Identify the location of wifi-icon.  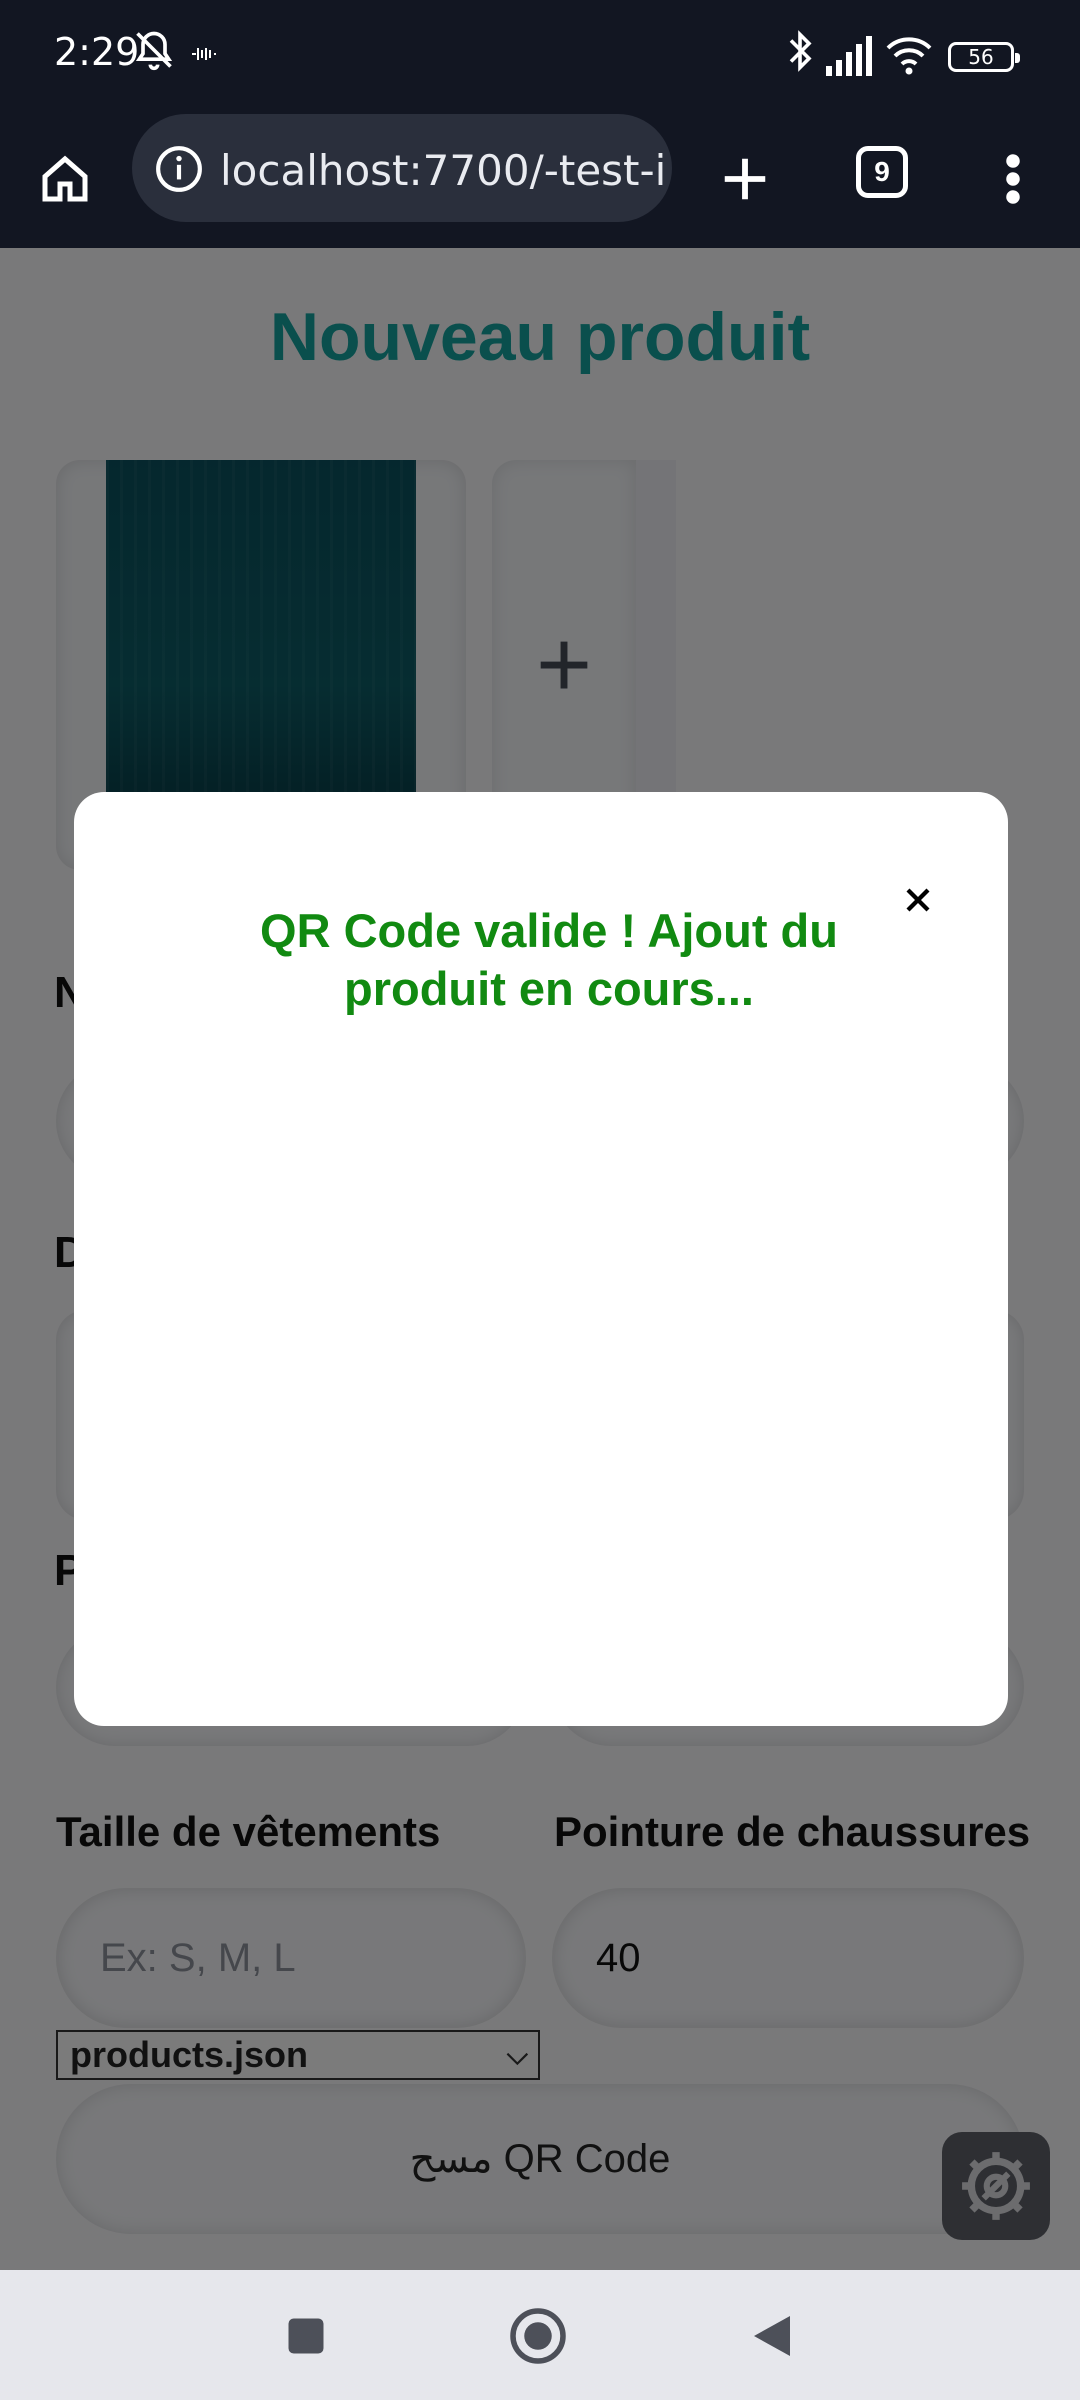
(909, 56).